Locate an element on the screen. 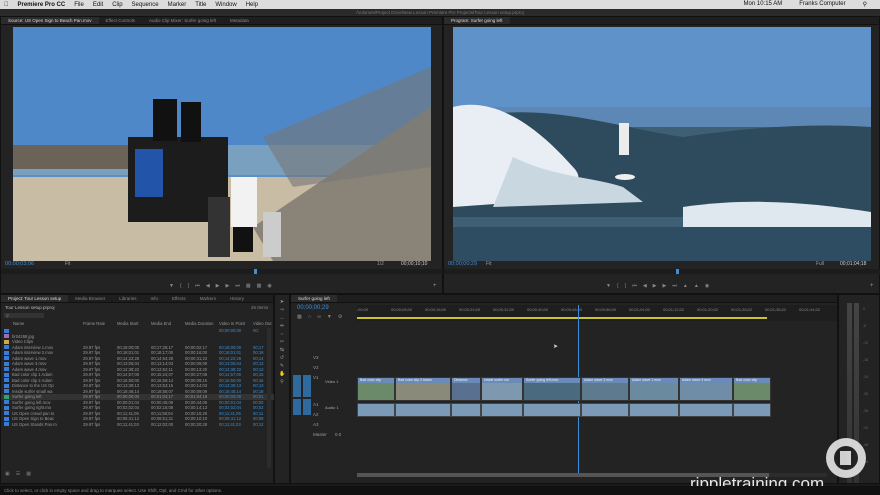 This screenshot has width=880, height=495. export-frame-icon: ◉ is located at coordinates (269, 286).